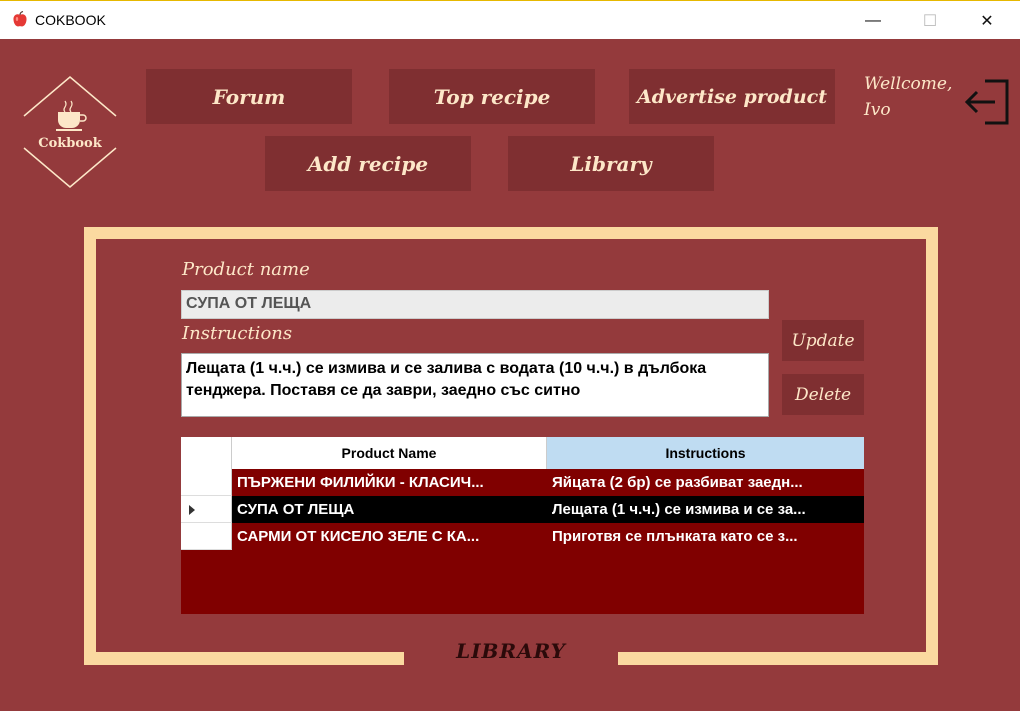 The width and height of the screenshot is (1020, 711). Describe the element at coordinates (908, 97) in the screenshot. I see `welcome-text: Wellcome, Ivo` at that location.